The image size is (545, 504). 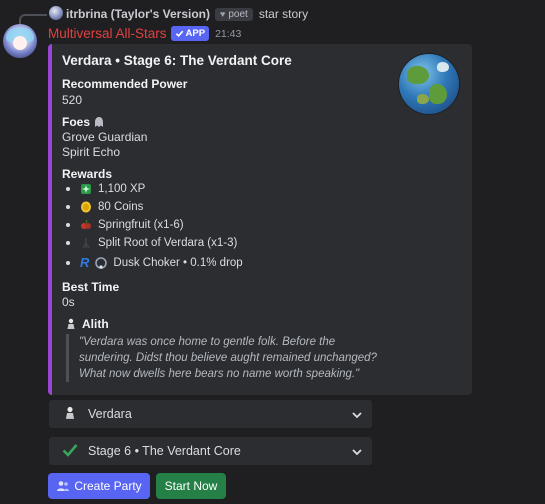 I want to click on power-field-name: Recommended Power, so click(x=125, y=84).